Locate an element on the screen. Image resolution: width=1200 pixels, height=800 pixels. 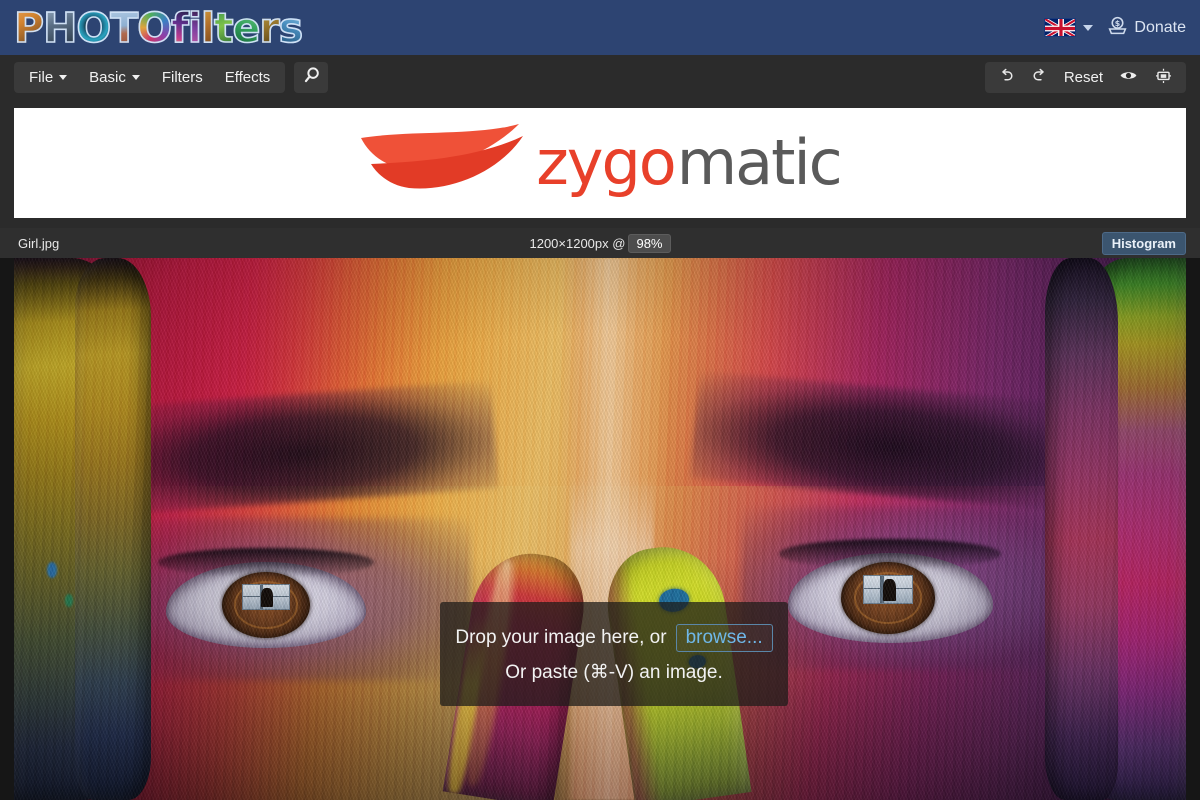
menu-filters-label: Filters is located at coordinates (182, 77).